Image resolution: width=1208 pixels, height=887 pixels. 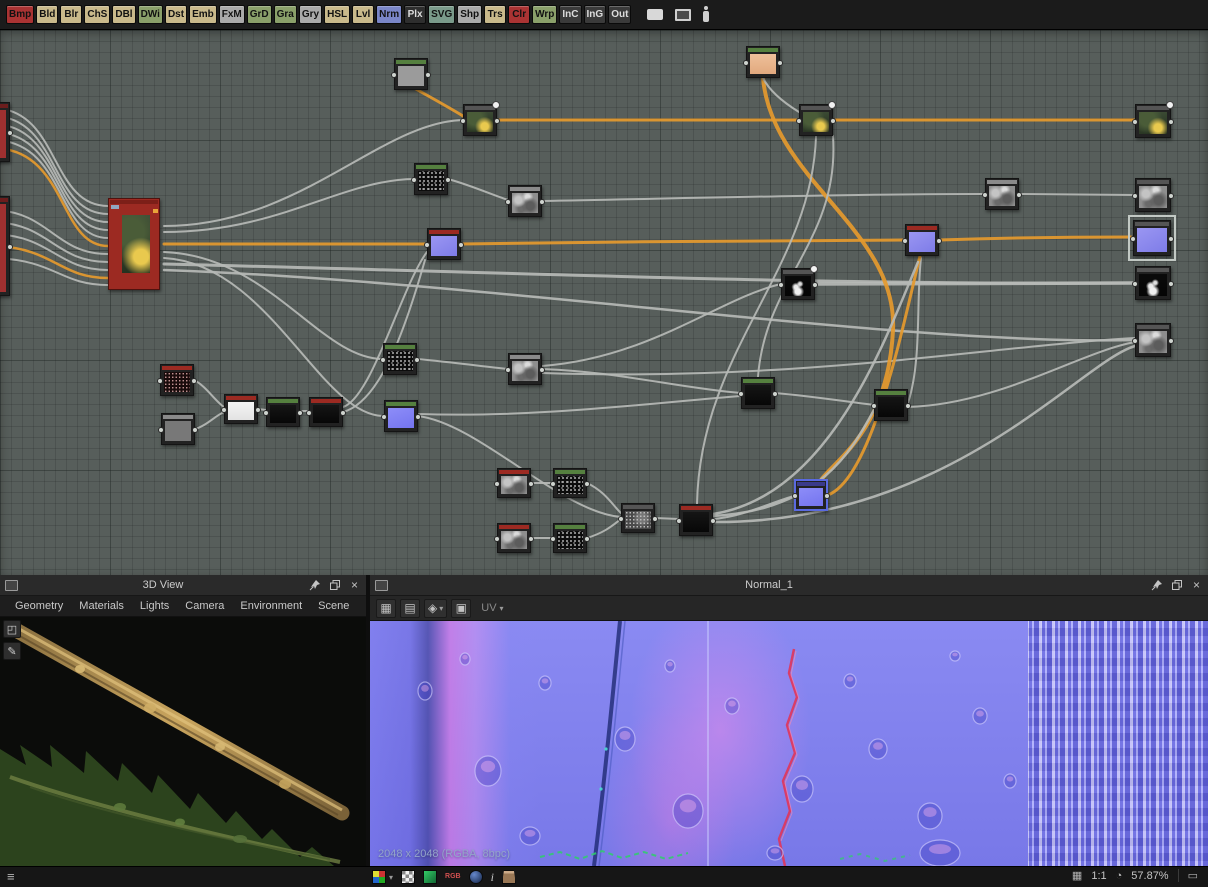 What do you see at coordinates (177, 380) in the screenshot?
I see `graph-node-grunge-red` at bounding box center [177, 380].